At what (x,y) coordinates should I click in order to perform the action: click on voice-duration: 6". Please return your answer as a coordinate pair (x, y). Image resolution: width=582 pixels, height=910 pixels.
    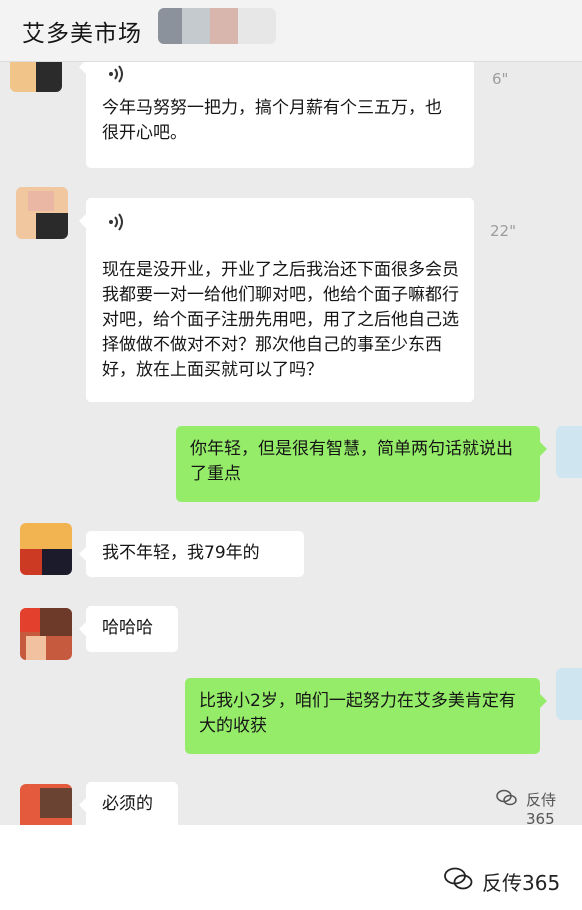
    Looking at the image, I should click on (500, 79).